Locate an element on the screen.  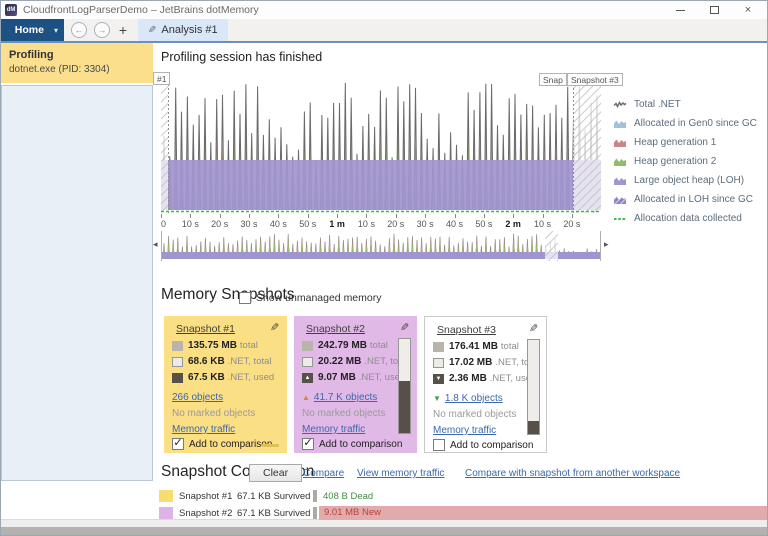
objects-link: 266 objects is located at coordinates (197, 397).